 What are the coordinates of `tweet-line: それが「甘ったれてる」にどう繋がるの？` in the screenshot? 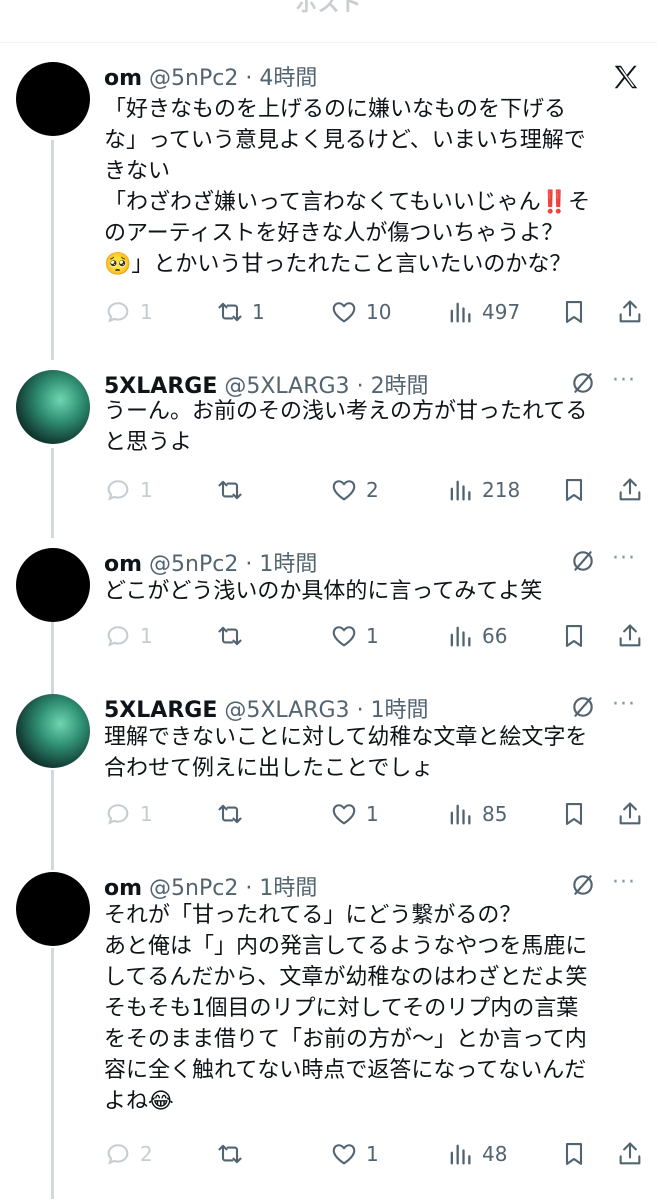 It's located at (313, 915).